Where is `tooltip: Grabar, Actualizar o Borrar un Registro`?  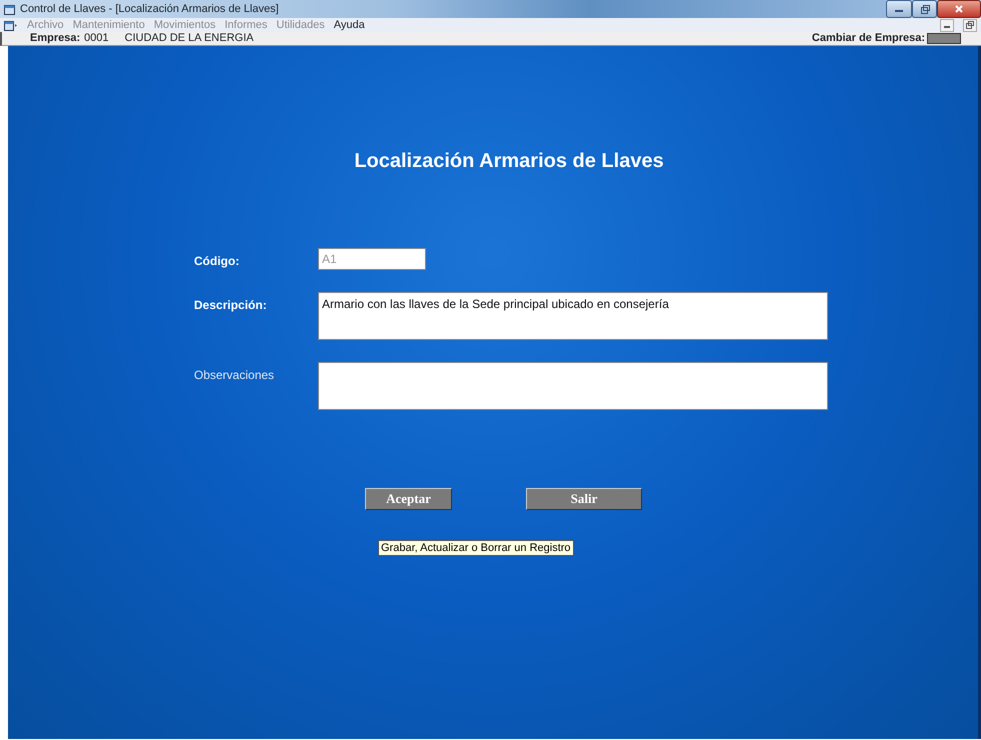 tooltip: Grabar, Actualizar o Borrar un Registro is located at coordinates (476, 548).